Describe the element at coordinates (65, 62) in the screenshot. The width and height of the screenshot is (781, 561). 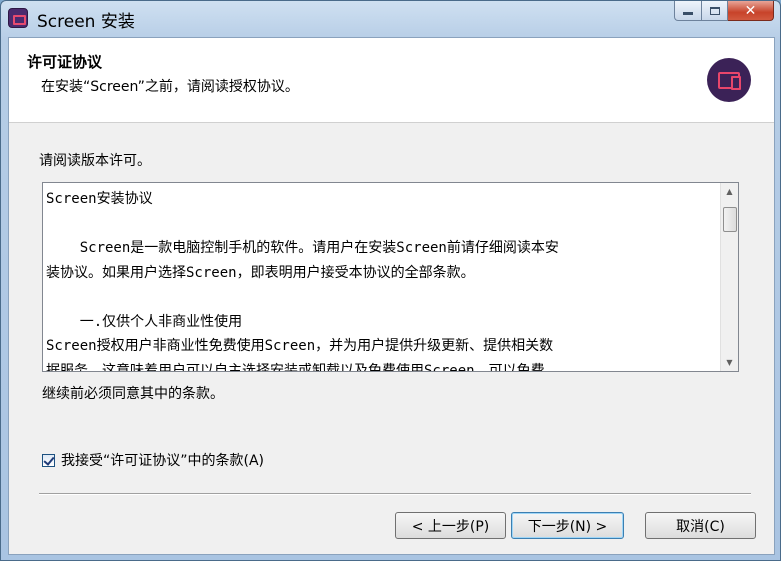
I see `page-title: 许可证协议` at that location.